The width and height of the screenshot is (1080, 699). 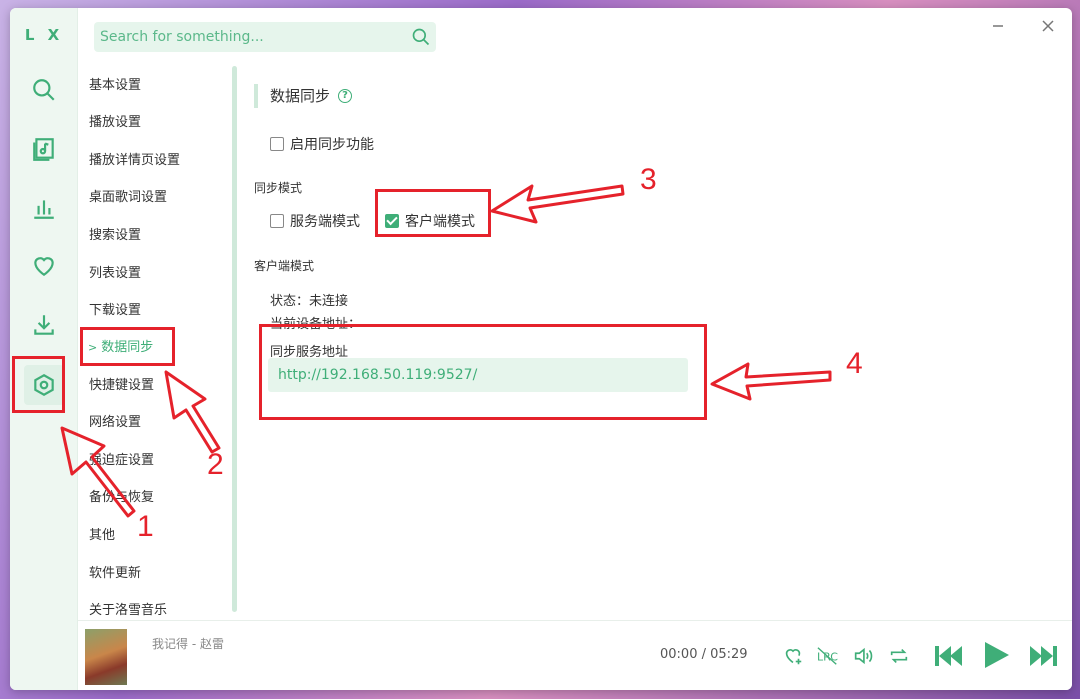 What do you see at coordinates (325, 222) in the screenshot?
I see `checkbox-label: 服务端模式` at bounding box center [325, 222].